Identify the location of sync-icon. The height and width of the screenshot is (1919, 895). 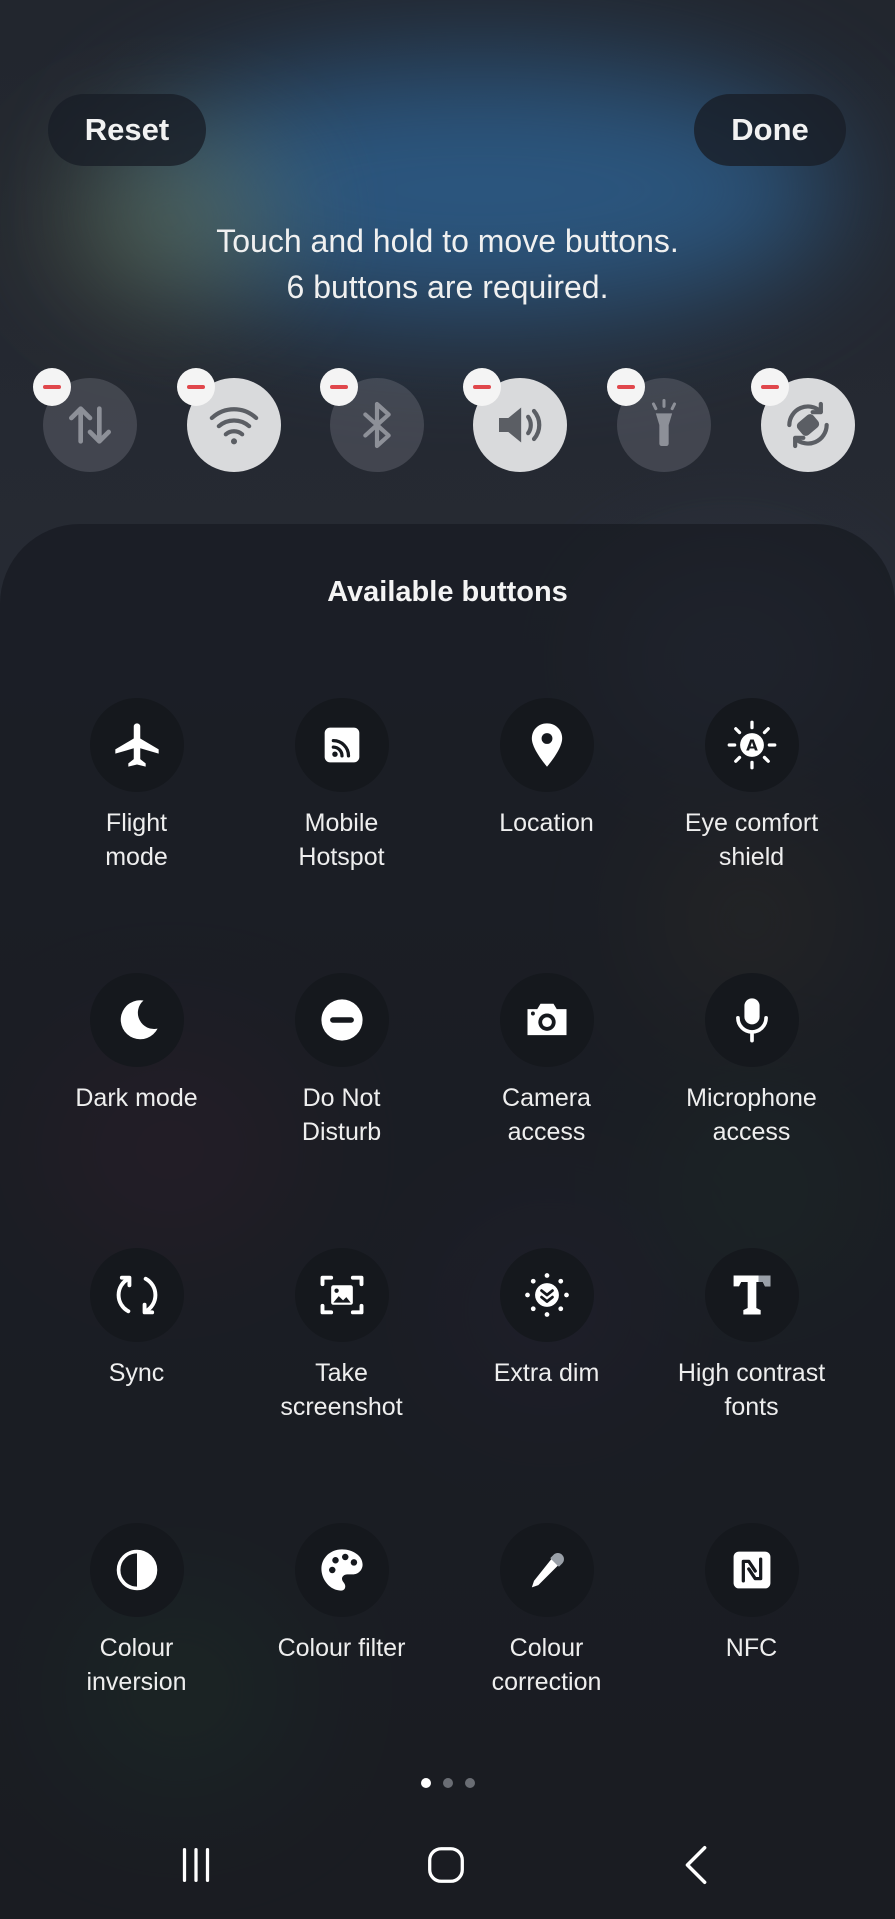
(136, 1295).